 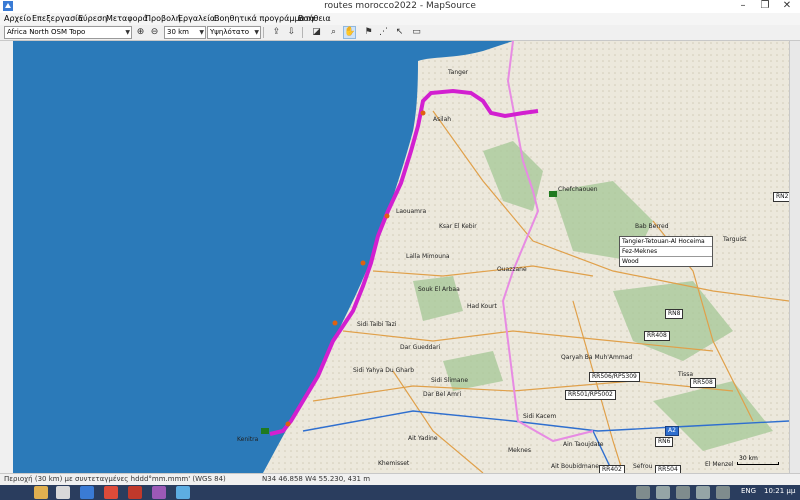 What do you see at coordinates (652, 226) in the screenshot?
I see `place-label: Bab Berred` at bounding box center [652, 226].